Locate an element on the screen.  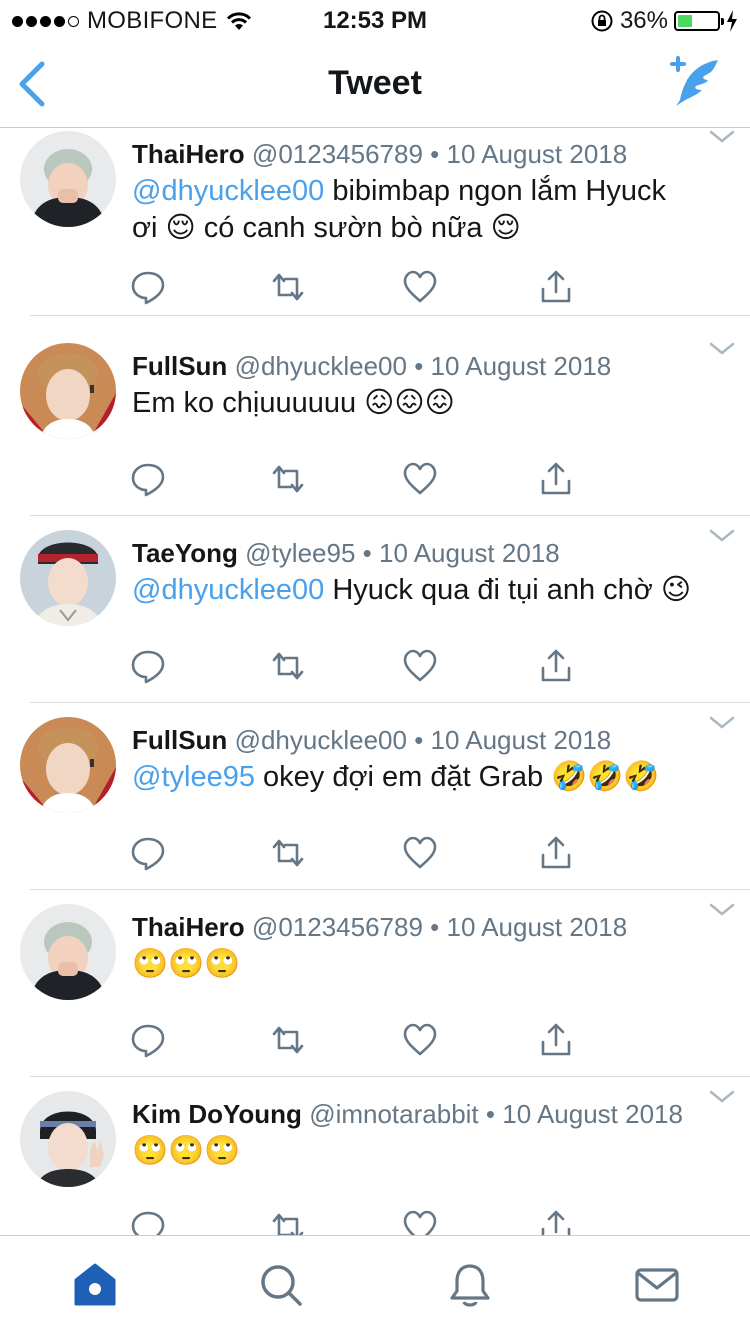
battery-percent: 36% is located at coordinates (643, 20).